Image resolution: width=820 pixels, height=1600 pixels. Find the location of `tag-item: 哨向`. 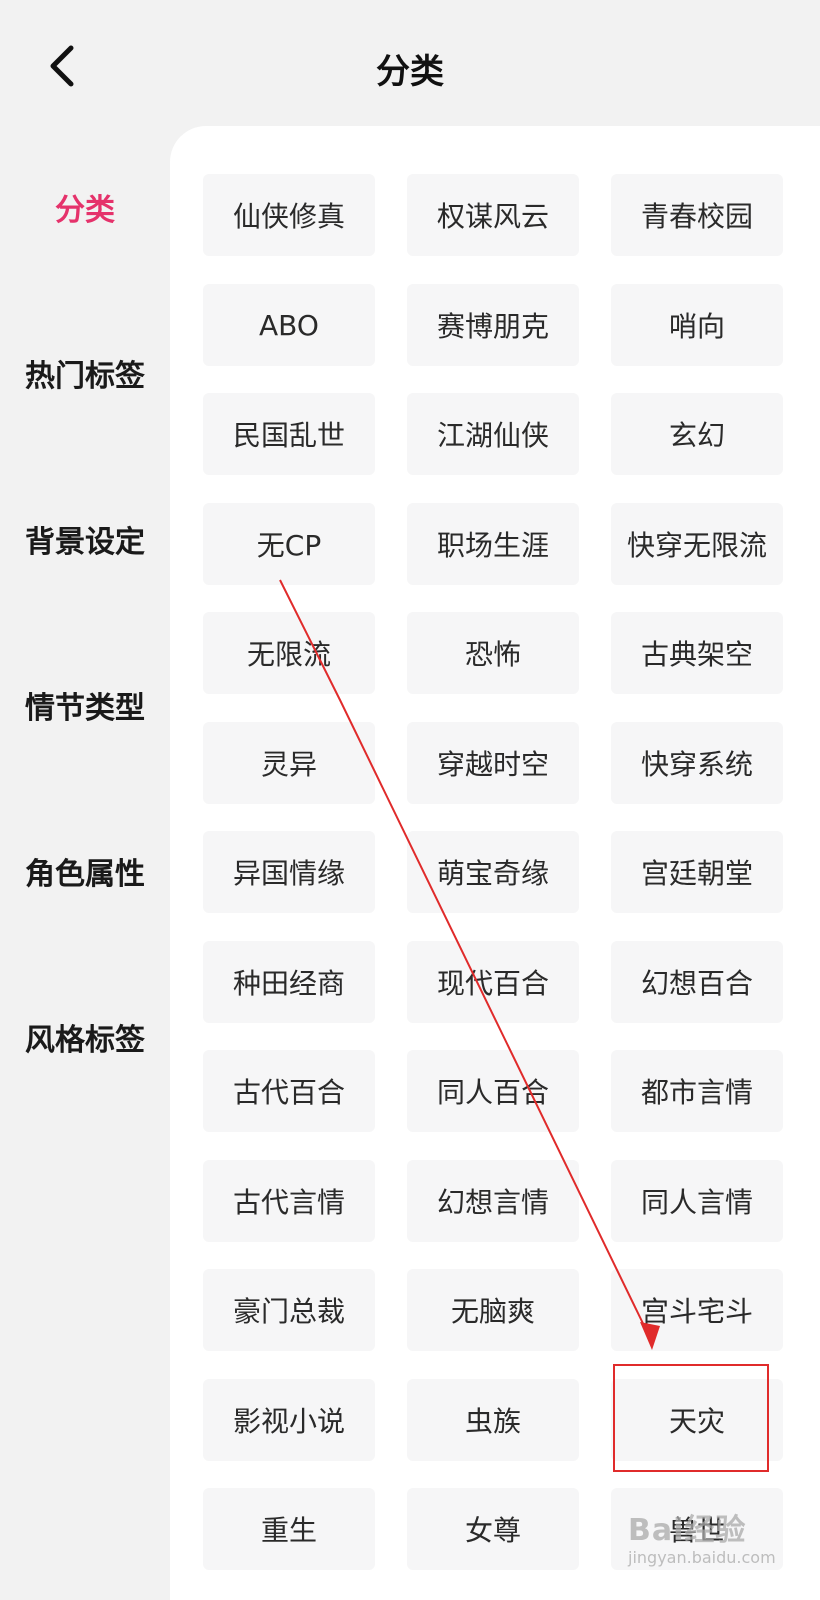

tag-item: 哨向 is located at coordinates (697, 325).